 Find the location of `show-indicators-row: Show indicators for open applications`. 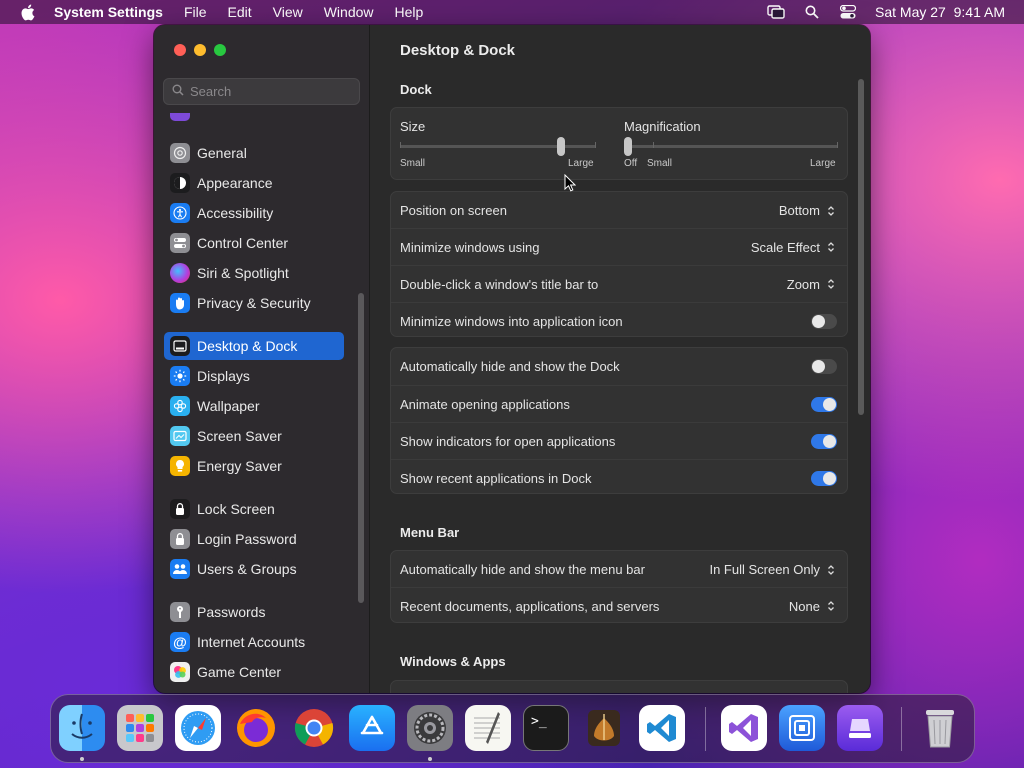

show-indicators-row: Show indicators for open applications is located at coordinates (619, 440).